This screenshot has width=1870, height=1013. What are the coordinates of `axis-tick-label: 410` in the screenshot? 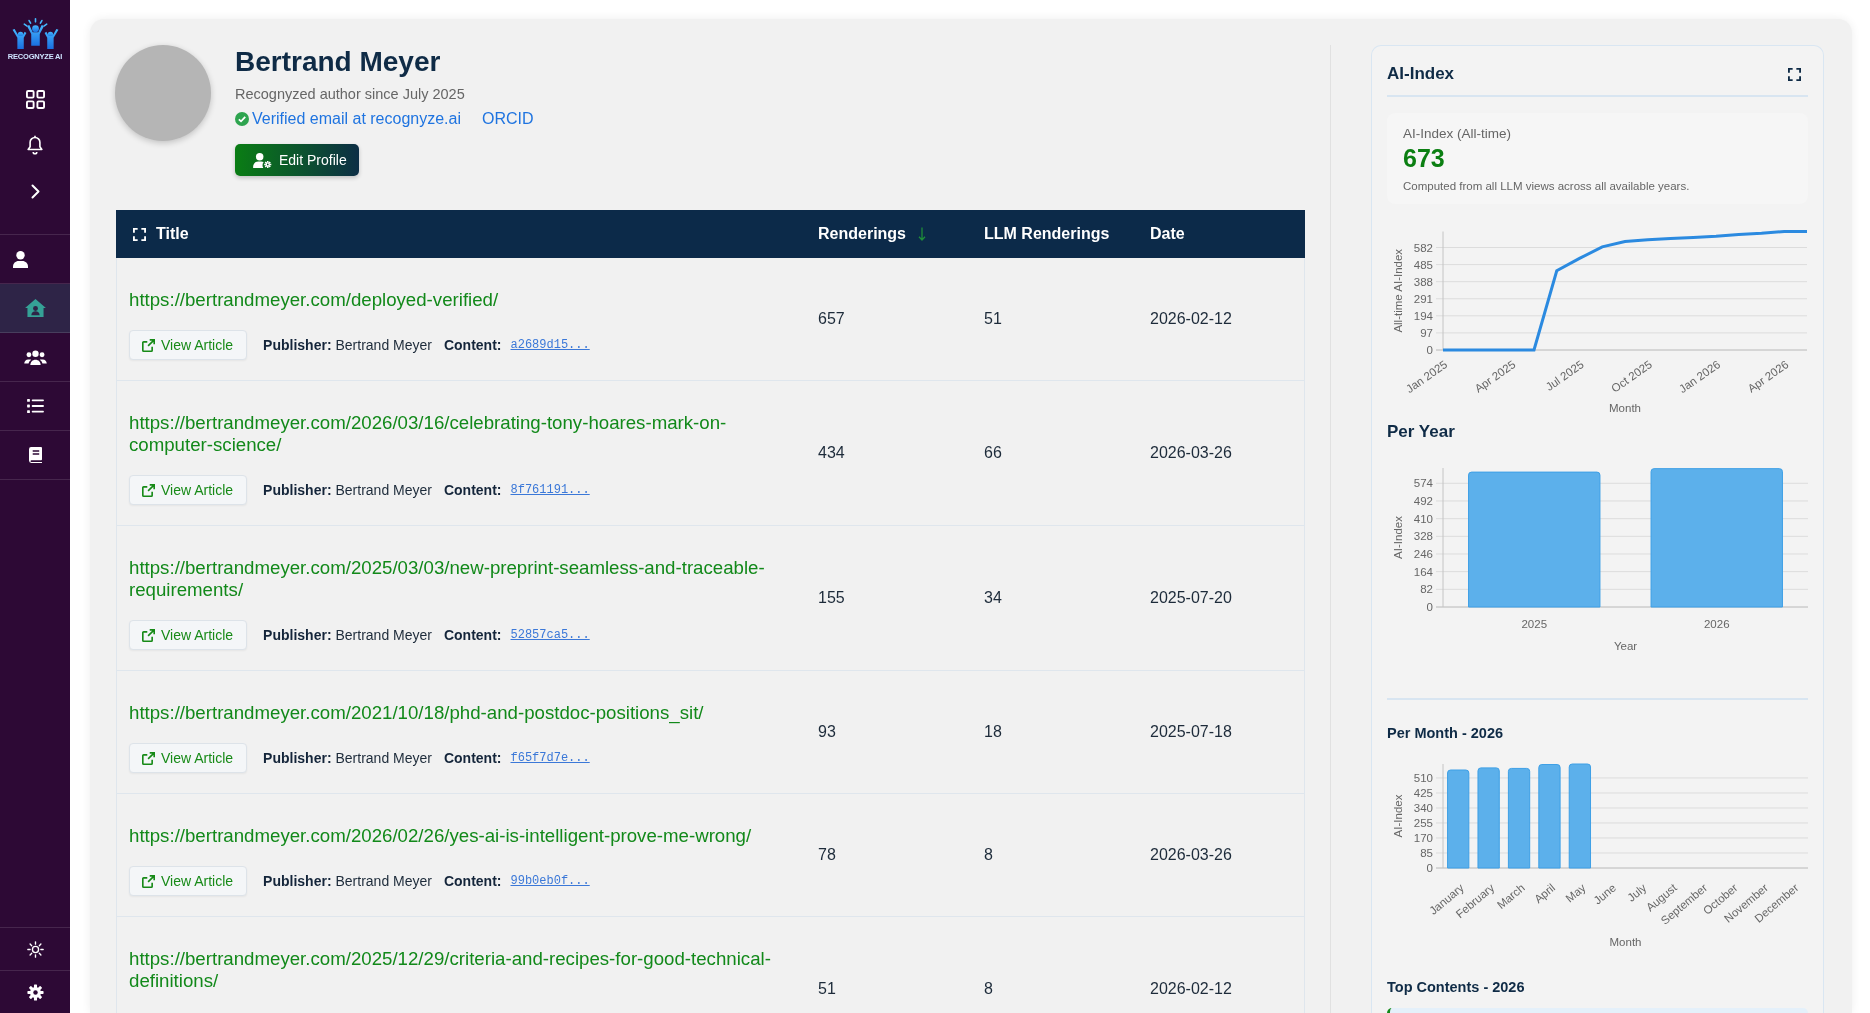 It's located at (1423, 518).